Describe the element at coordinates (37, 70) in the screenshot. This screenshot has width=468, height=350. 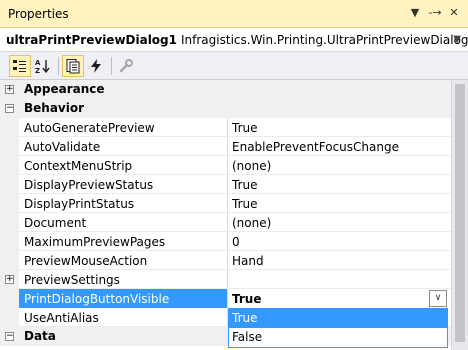
I see `svg-text: Z` at that location.